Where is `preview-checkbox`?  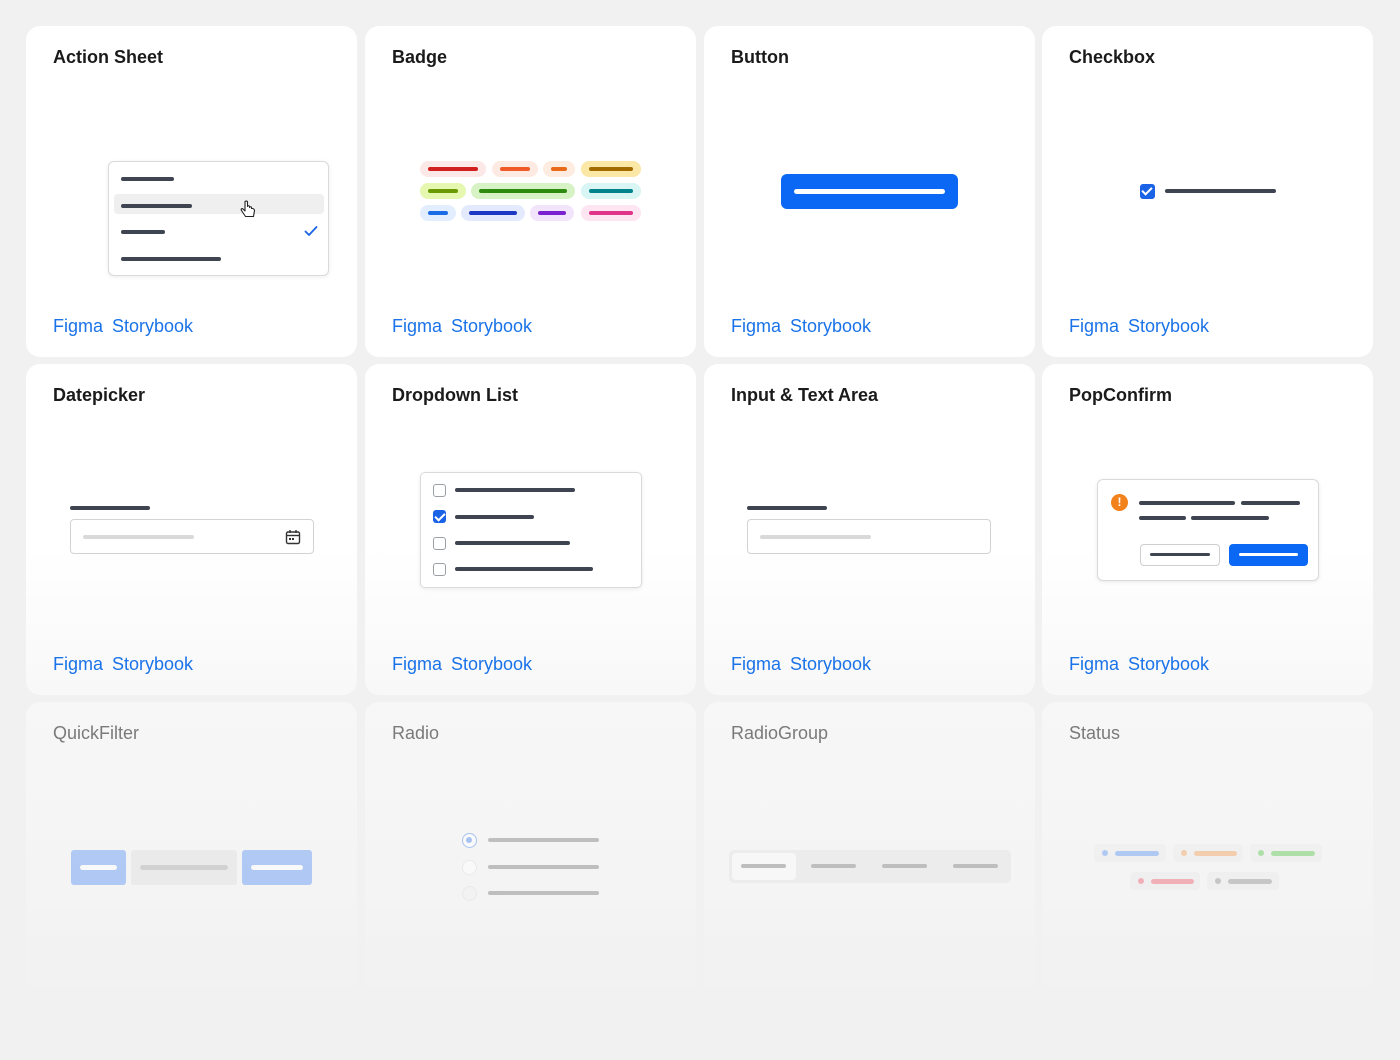
preview-checkbox is located at coordinates (1207, 191).